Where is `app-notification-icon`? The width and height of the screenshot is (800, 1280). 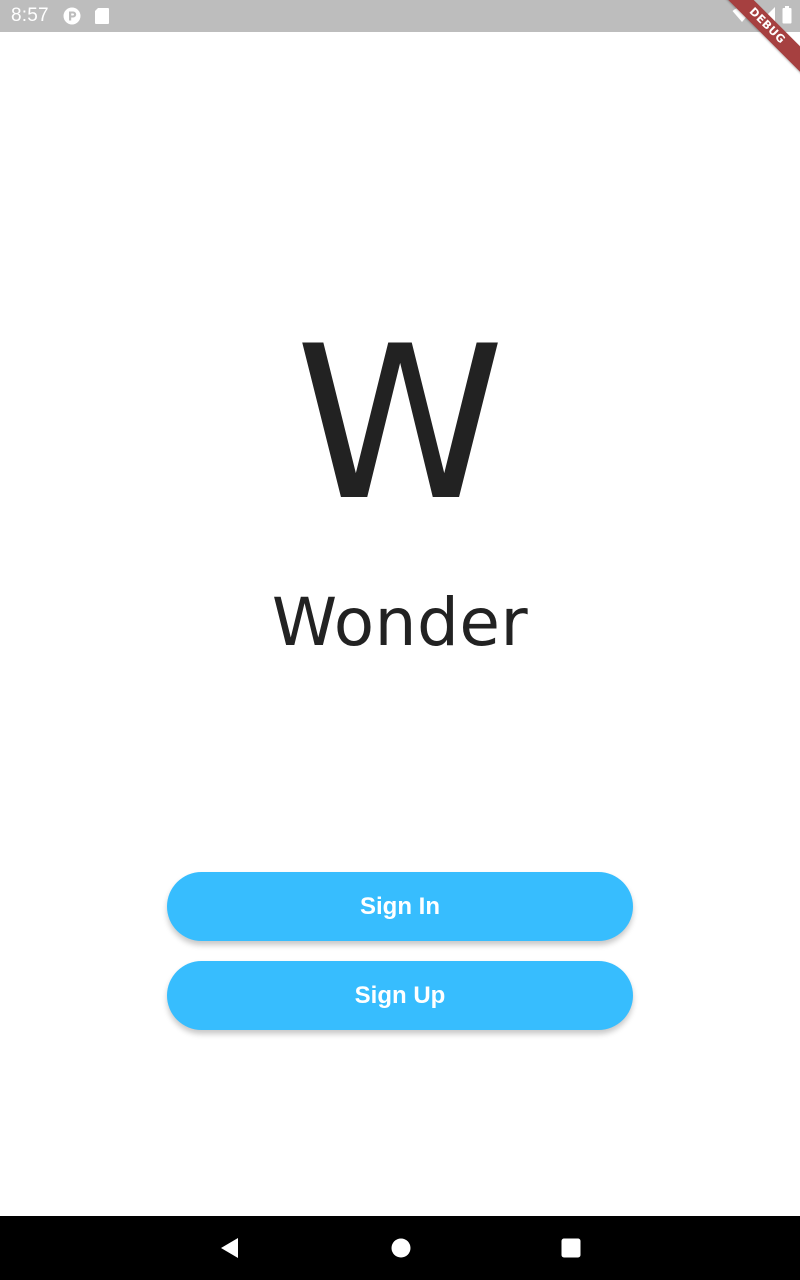
app-notification-icon is located at coordinates (72, 18).